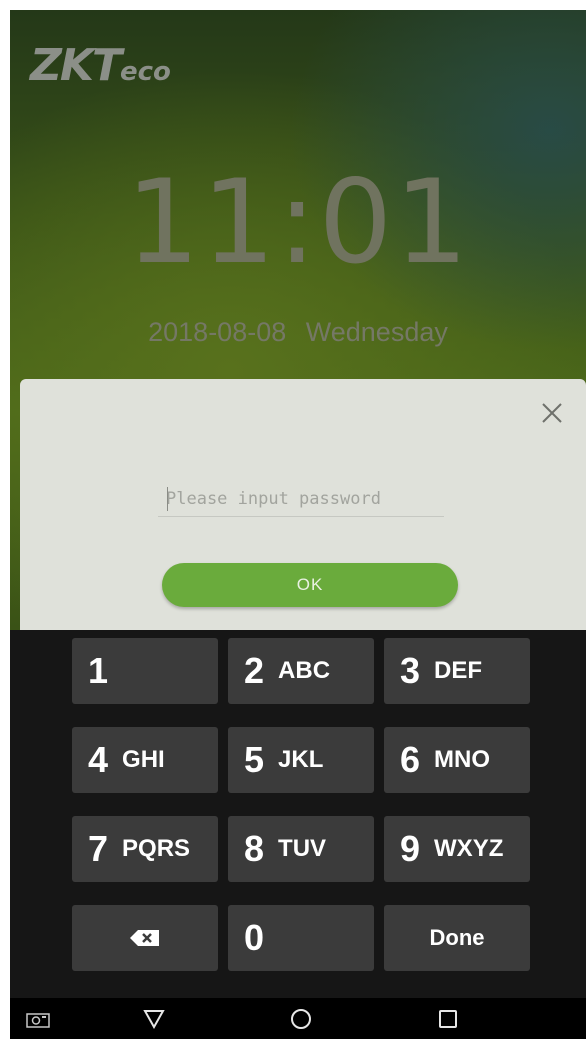  What do you see at coordinates (98, 848) in the screenshot?
I see `key-7-digit: 7` at bounding box center [98, 848].